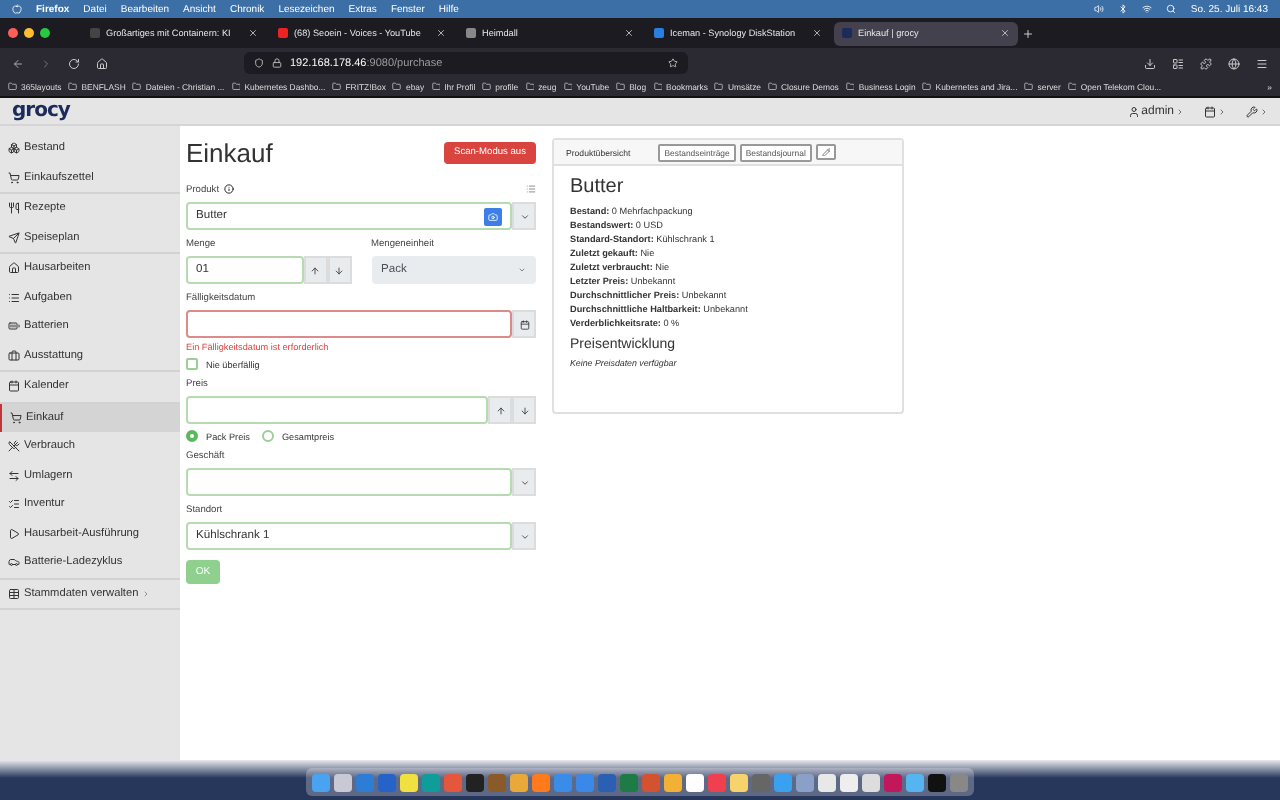 The image size is (1280, 800). I want to click on user-icon, so click(1133, 111).